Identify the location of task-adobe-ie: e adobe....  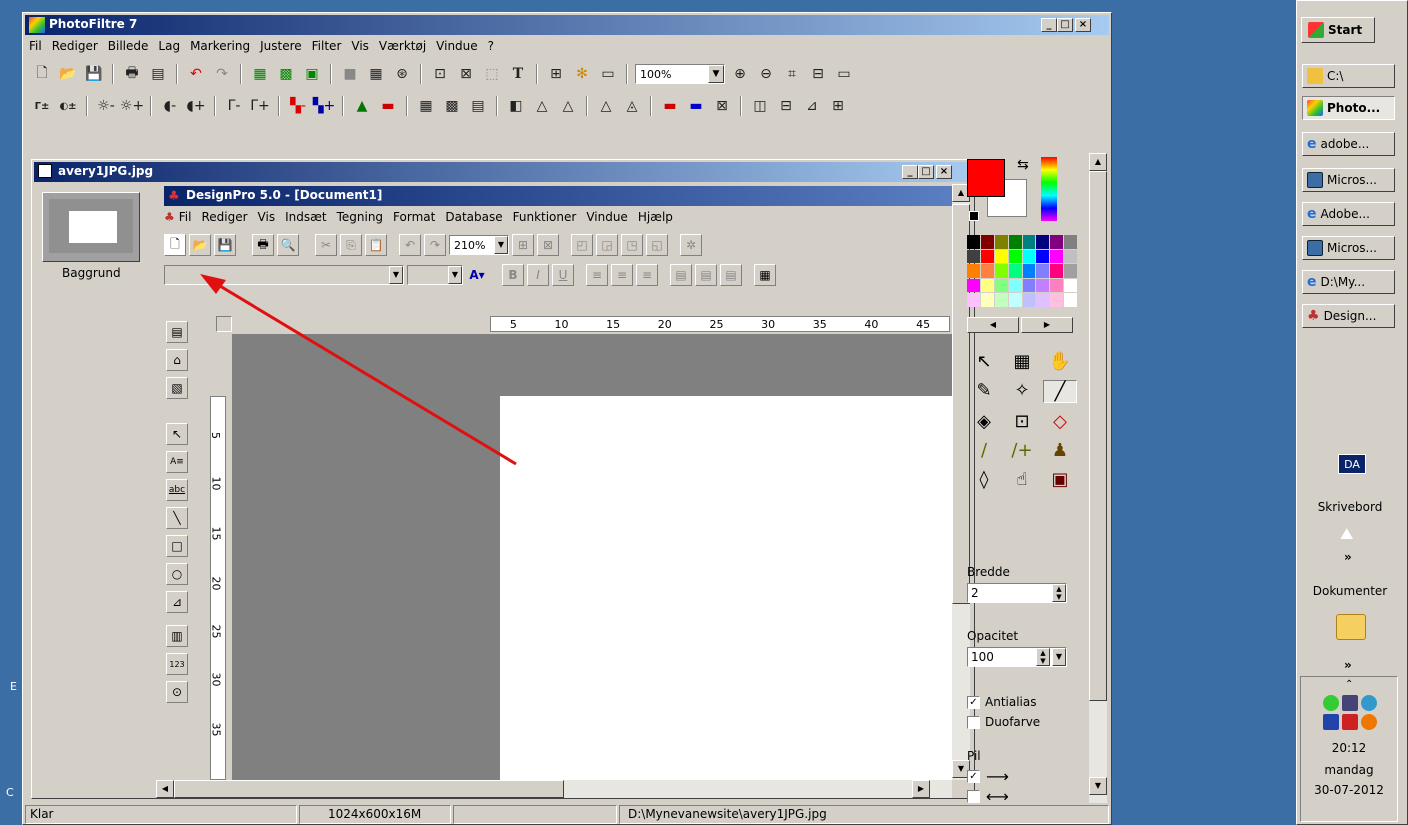
(1348, 144).